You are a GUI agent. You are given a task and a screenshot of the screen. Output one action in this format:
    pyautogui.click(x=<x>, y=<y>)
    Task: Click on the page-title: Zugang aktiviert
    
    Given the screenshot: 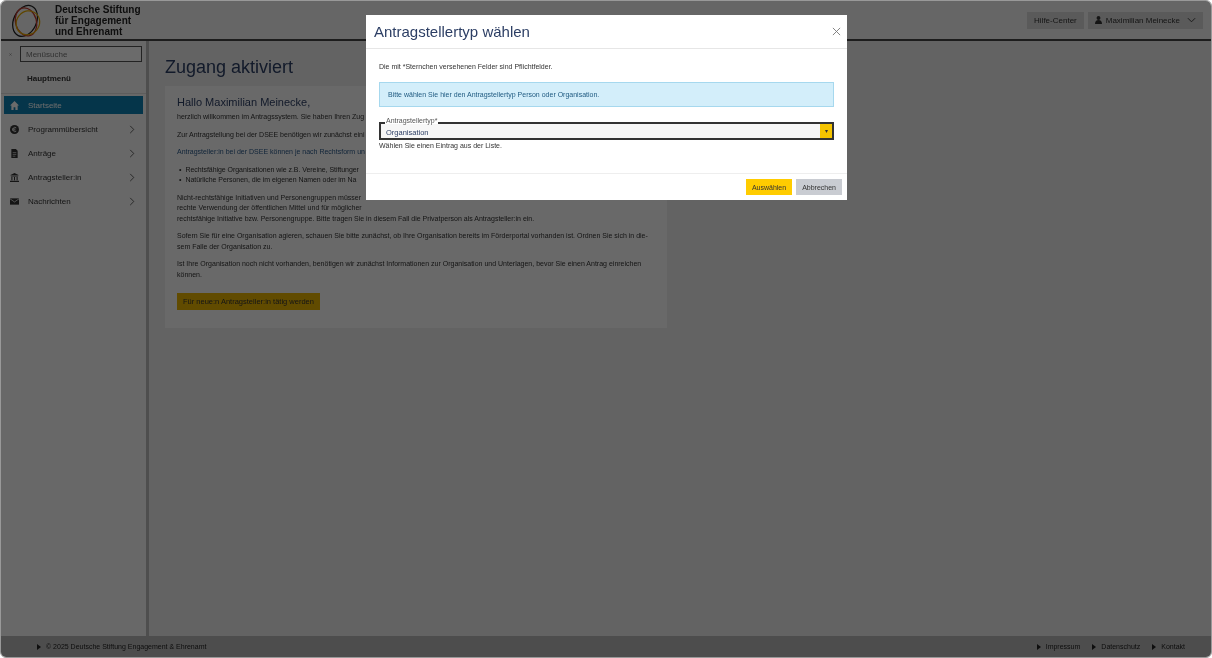 What is the action you would take?
    pyautogui.click(x=229, y=67)
    